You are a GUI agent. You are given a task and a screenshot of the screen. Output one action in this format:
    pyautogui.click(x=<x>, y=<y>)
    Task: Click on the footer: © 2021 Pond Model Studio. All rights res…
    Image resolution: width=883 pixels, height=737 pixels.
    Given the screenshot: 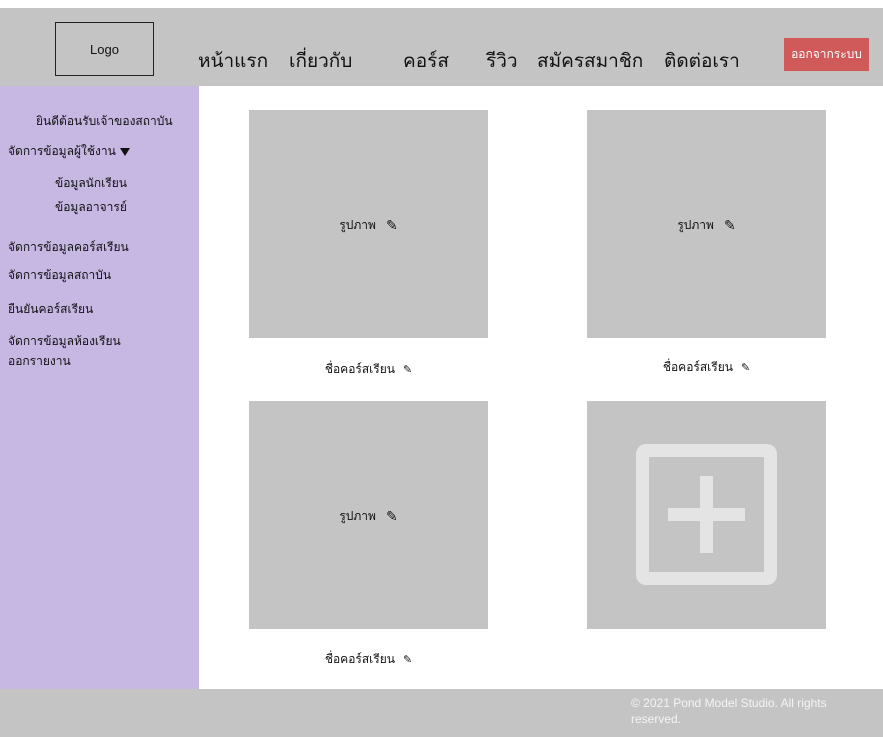 What is the action you would take?
    pyautogui.click(x=441, y=713)
    